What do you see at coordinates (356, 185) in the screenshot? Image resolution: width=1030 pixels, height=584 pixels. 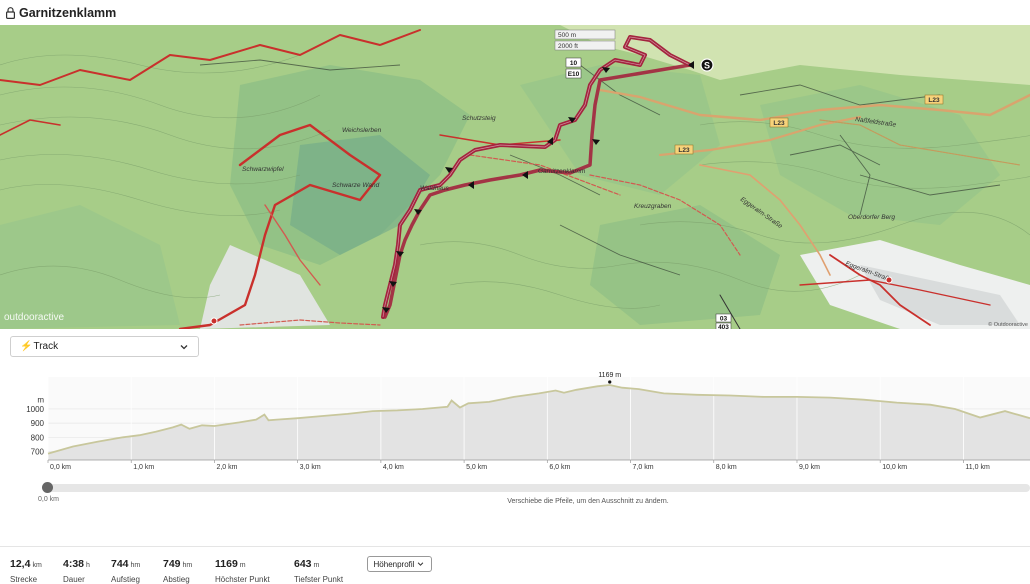 I see `svg-text: Schwarze Wand` at bounding box center [356, 185].